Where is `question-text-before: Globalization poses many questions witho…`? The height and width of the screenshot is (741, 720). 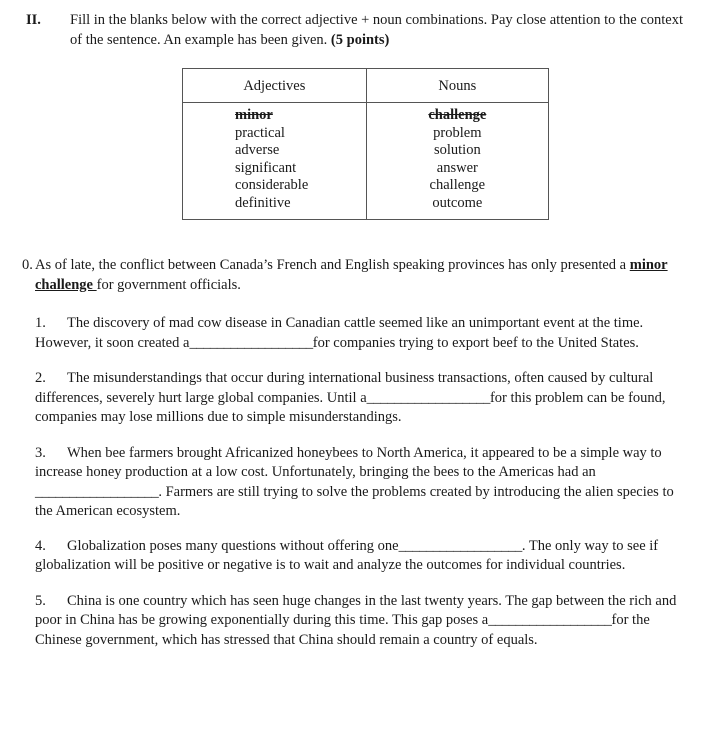 question-text-before: Globalization poses many questions witho… is located at coordinates (233, 545).